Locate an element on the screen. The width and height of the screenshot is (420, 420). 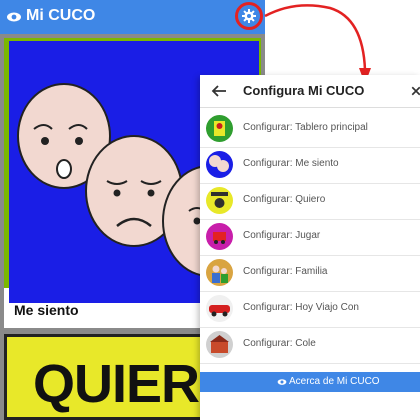
dialog-header: Configura Mi CUCO is located at coordinates (310, 91).